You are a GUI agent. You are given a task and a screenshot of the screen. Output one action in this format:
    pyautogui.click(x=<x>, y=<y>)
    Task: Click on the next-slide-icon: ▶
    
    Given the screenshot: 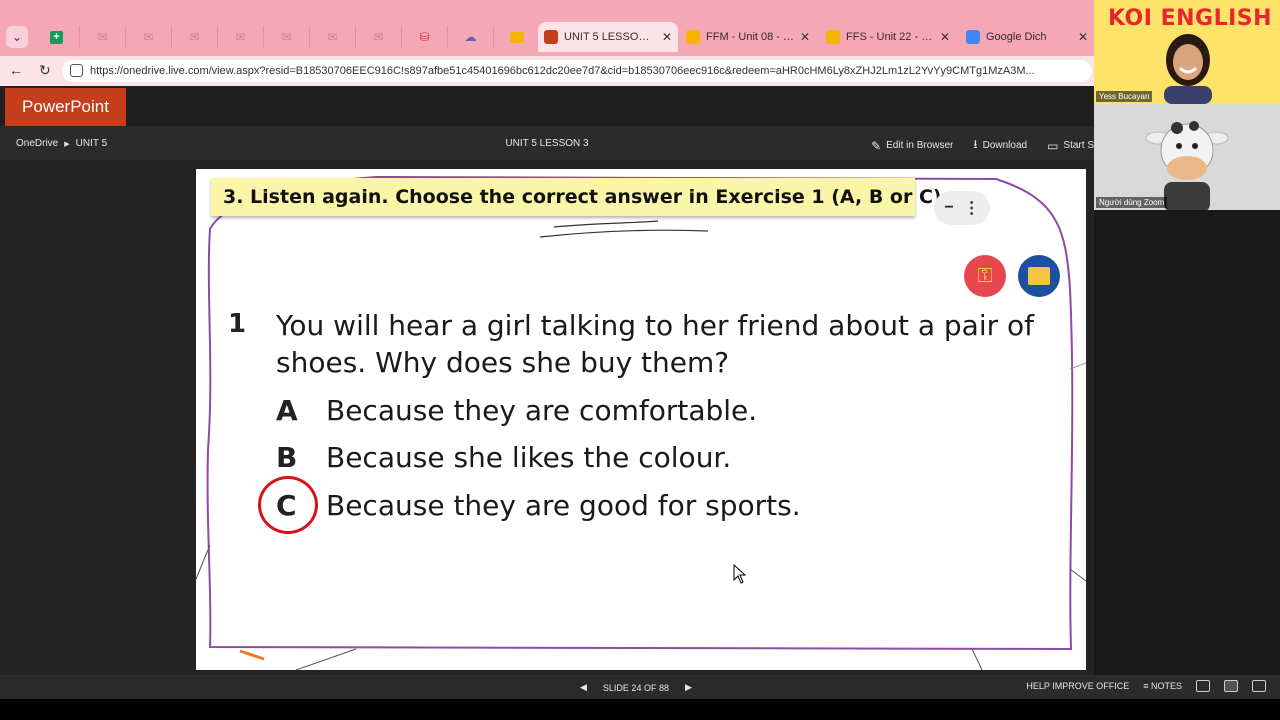 What is the action you would take?
    pyautogui.click(x=688, y=687)
    